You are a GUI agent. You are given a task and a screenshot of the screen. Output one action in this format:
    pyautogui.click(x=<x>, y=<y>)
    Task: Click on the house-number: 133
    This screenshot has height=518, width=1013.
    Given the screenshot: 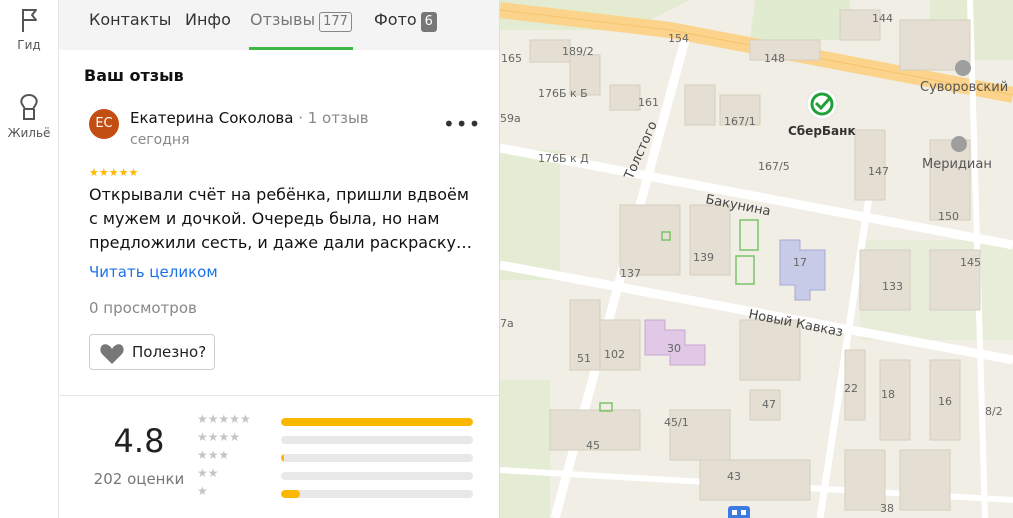 What is the action you would take?
    pyautogui.click(x=892, y=286)
    